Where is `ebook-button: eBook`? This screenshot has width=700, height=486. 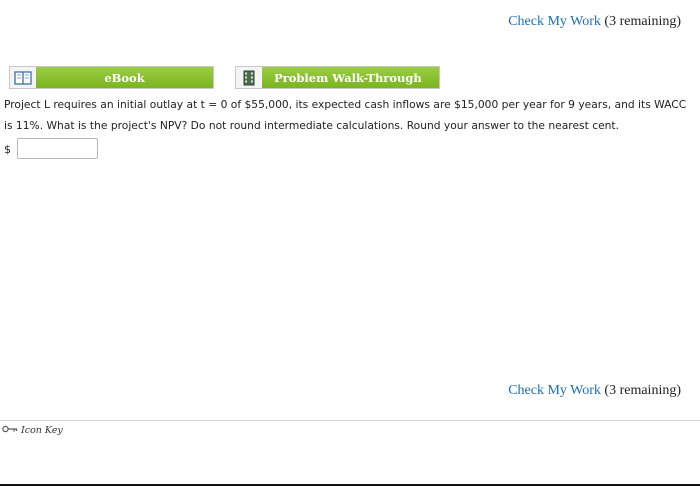
ebook-button: eBook is located at coordinates (111, 77).